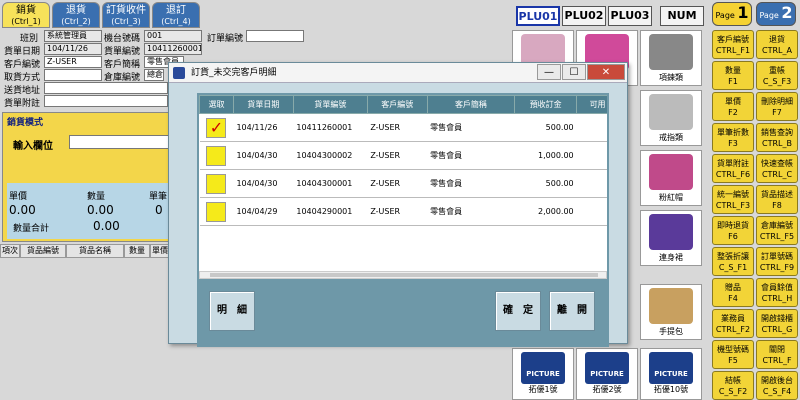  Describe the element at coordinates (733, 230) in the screenshot. I see `function-key: 即時退貨 F6` at that location.